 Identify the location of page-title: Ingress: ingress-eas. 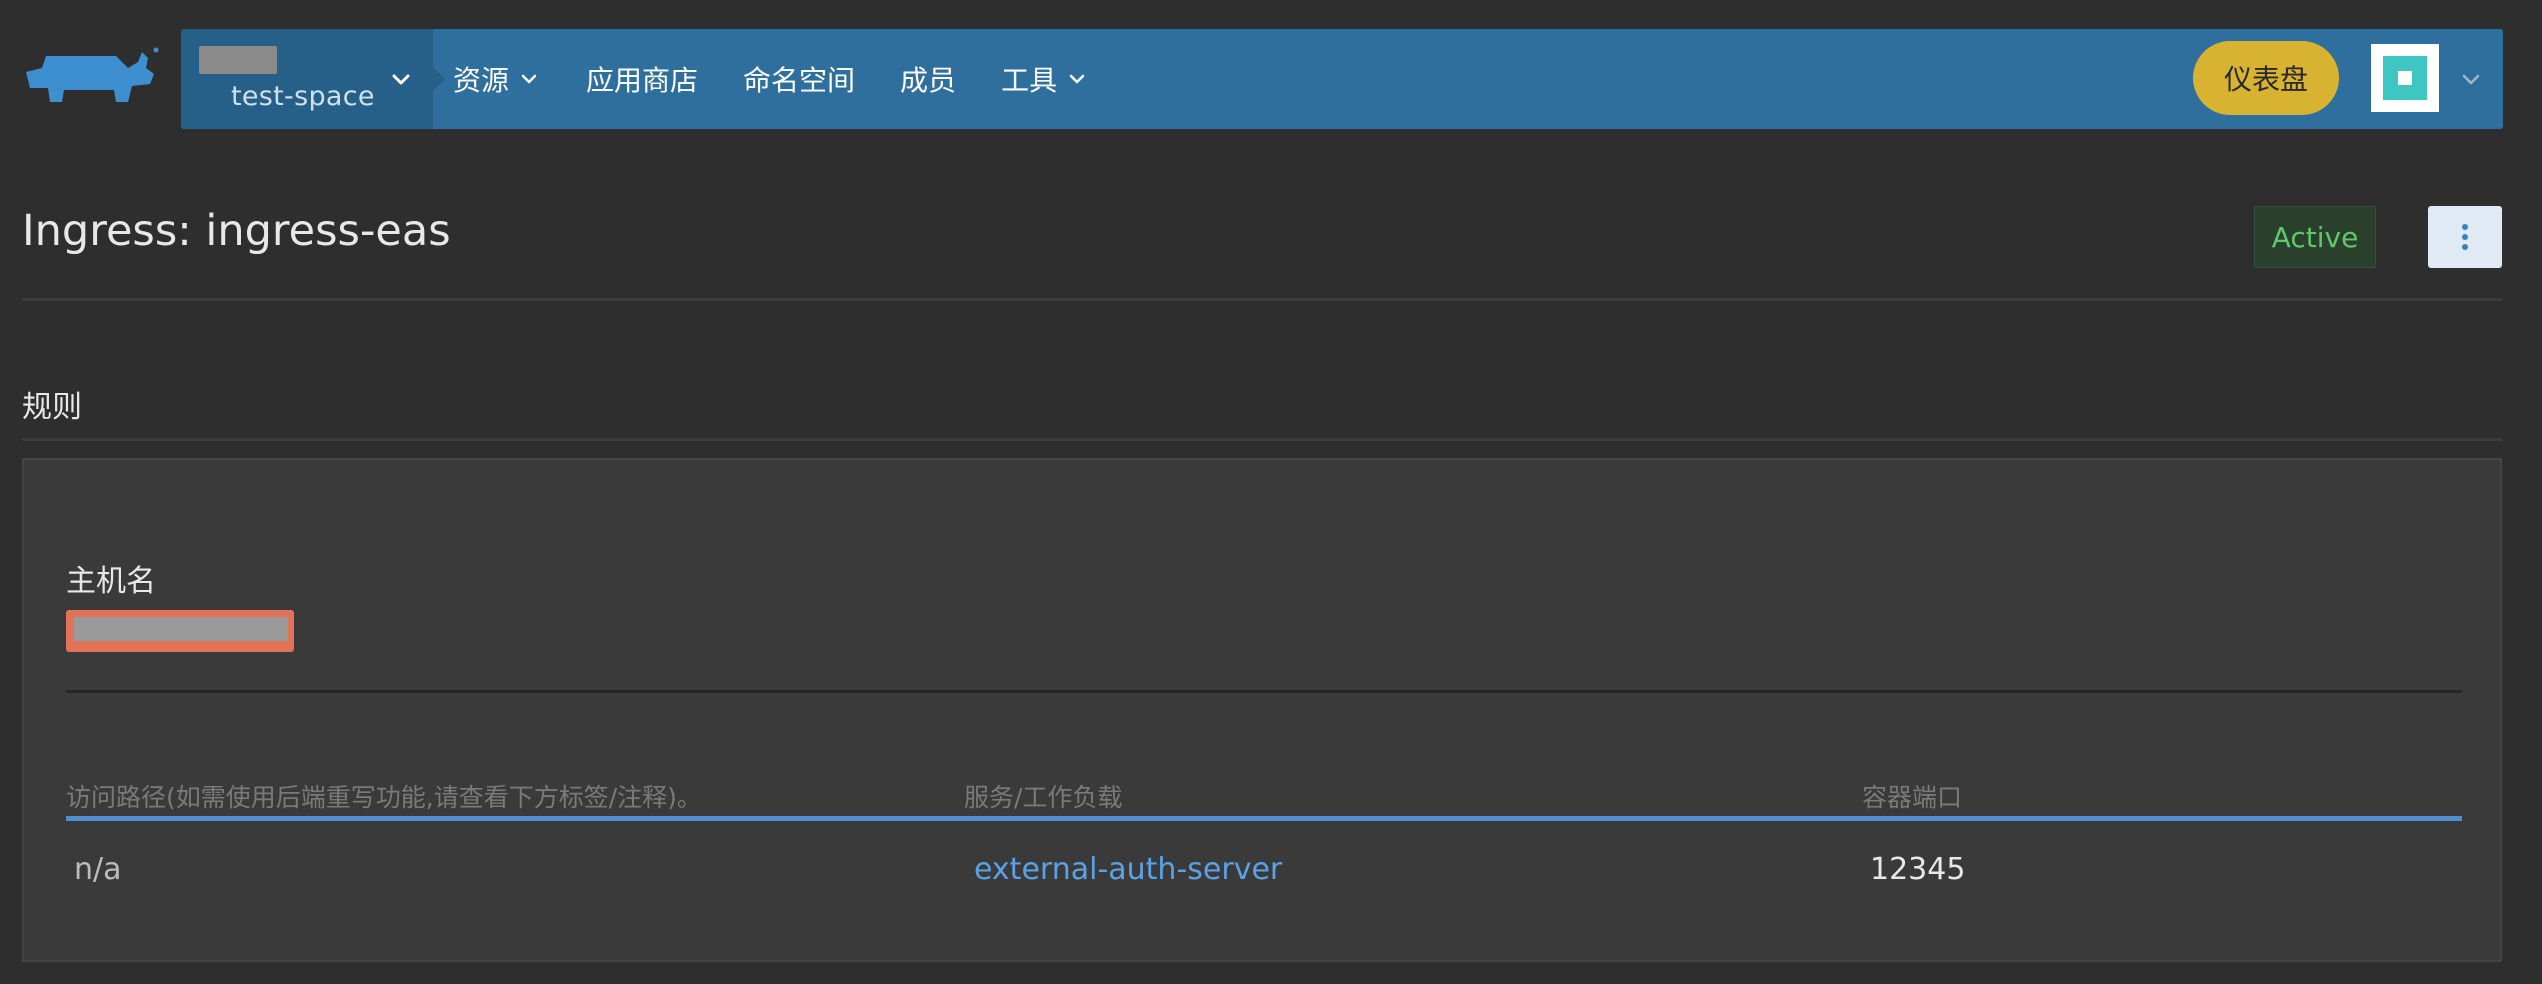
(236, 231).